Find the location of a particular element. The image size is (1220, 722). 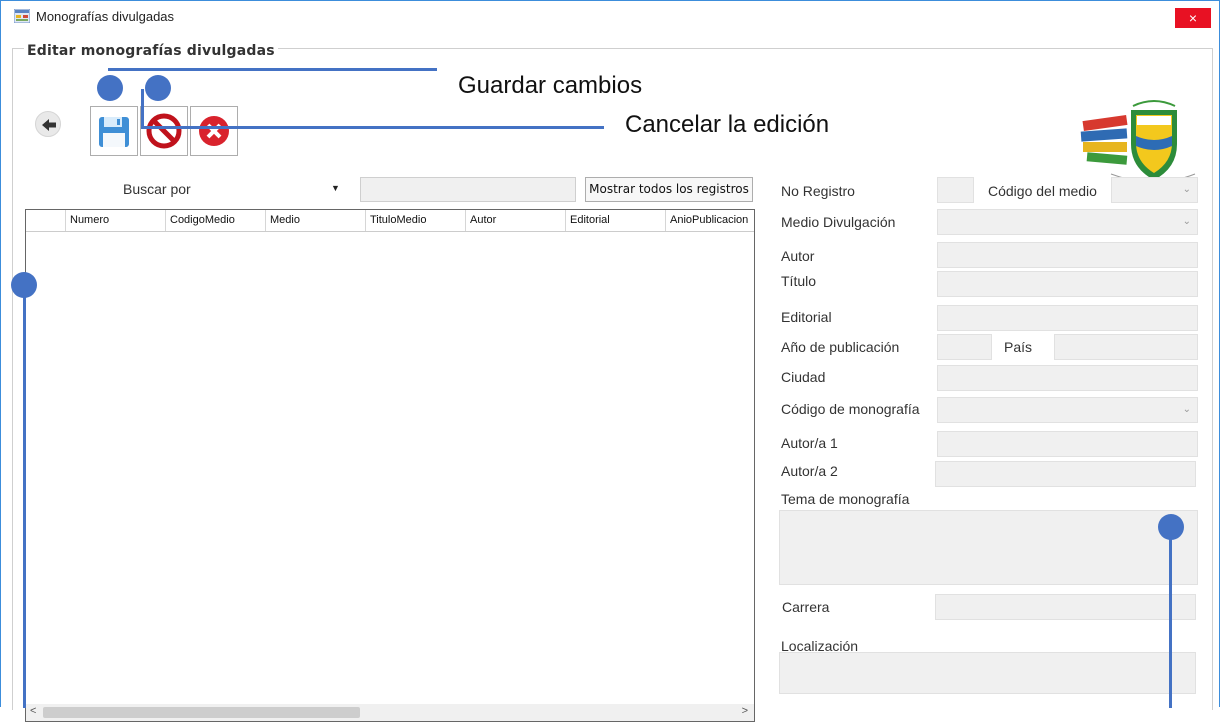

callout-line-cancel is located at coordinates (372, 127).